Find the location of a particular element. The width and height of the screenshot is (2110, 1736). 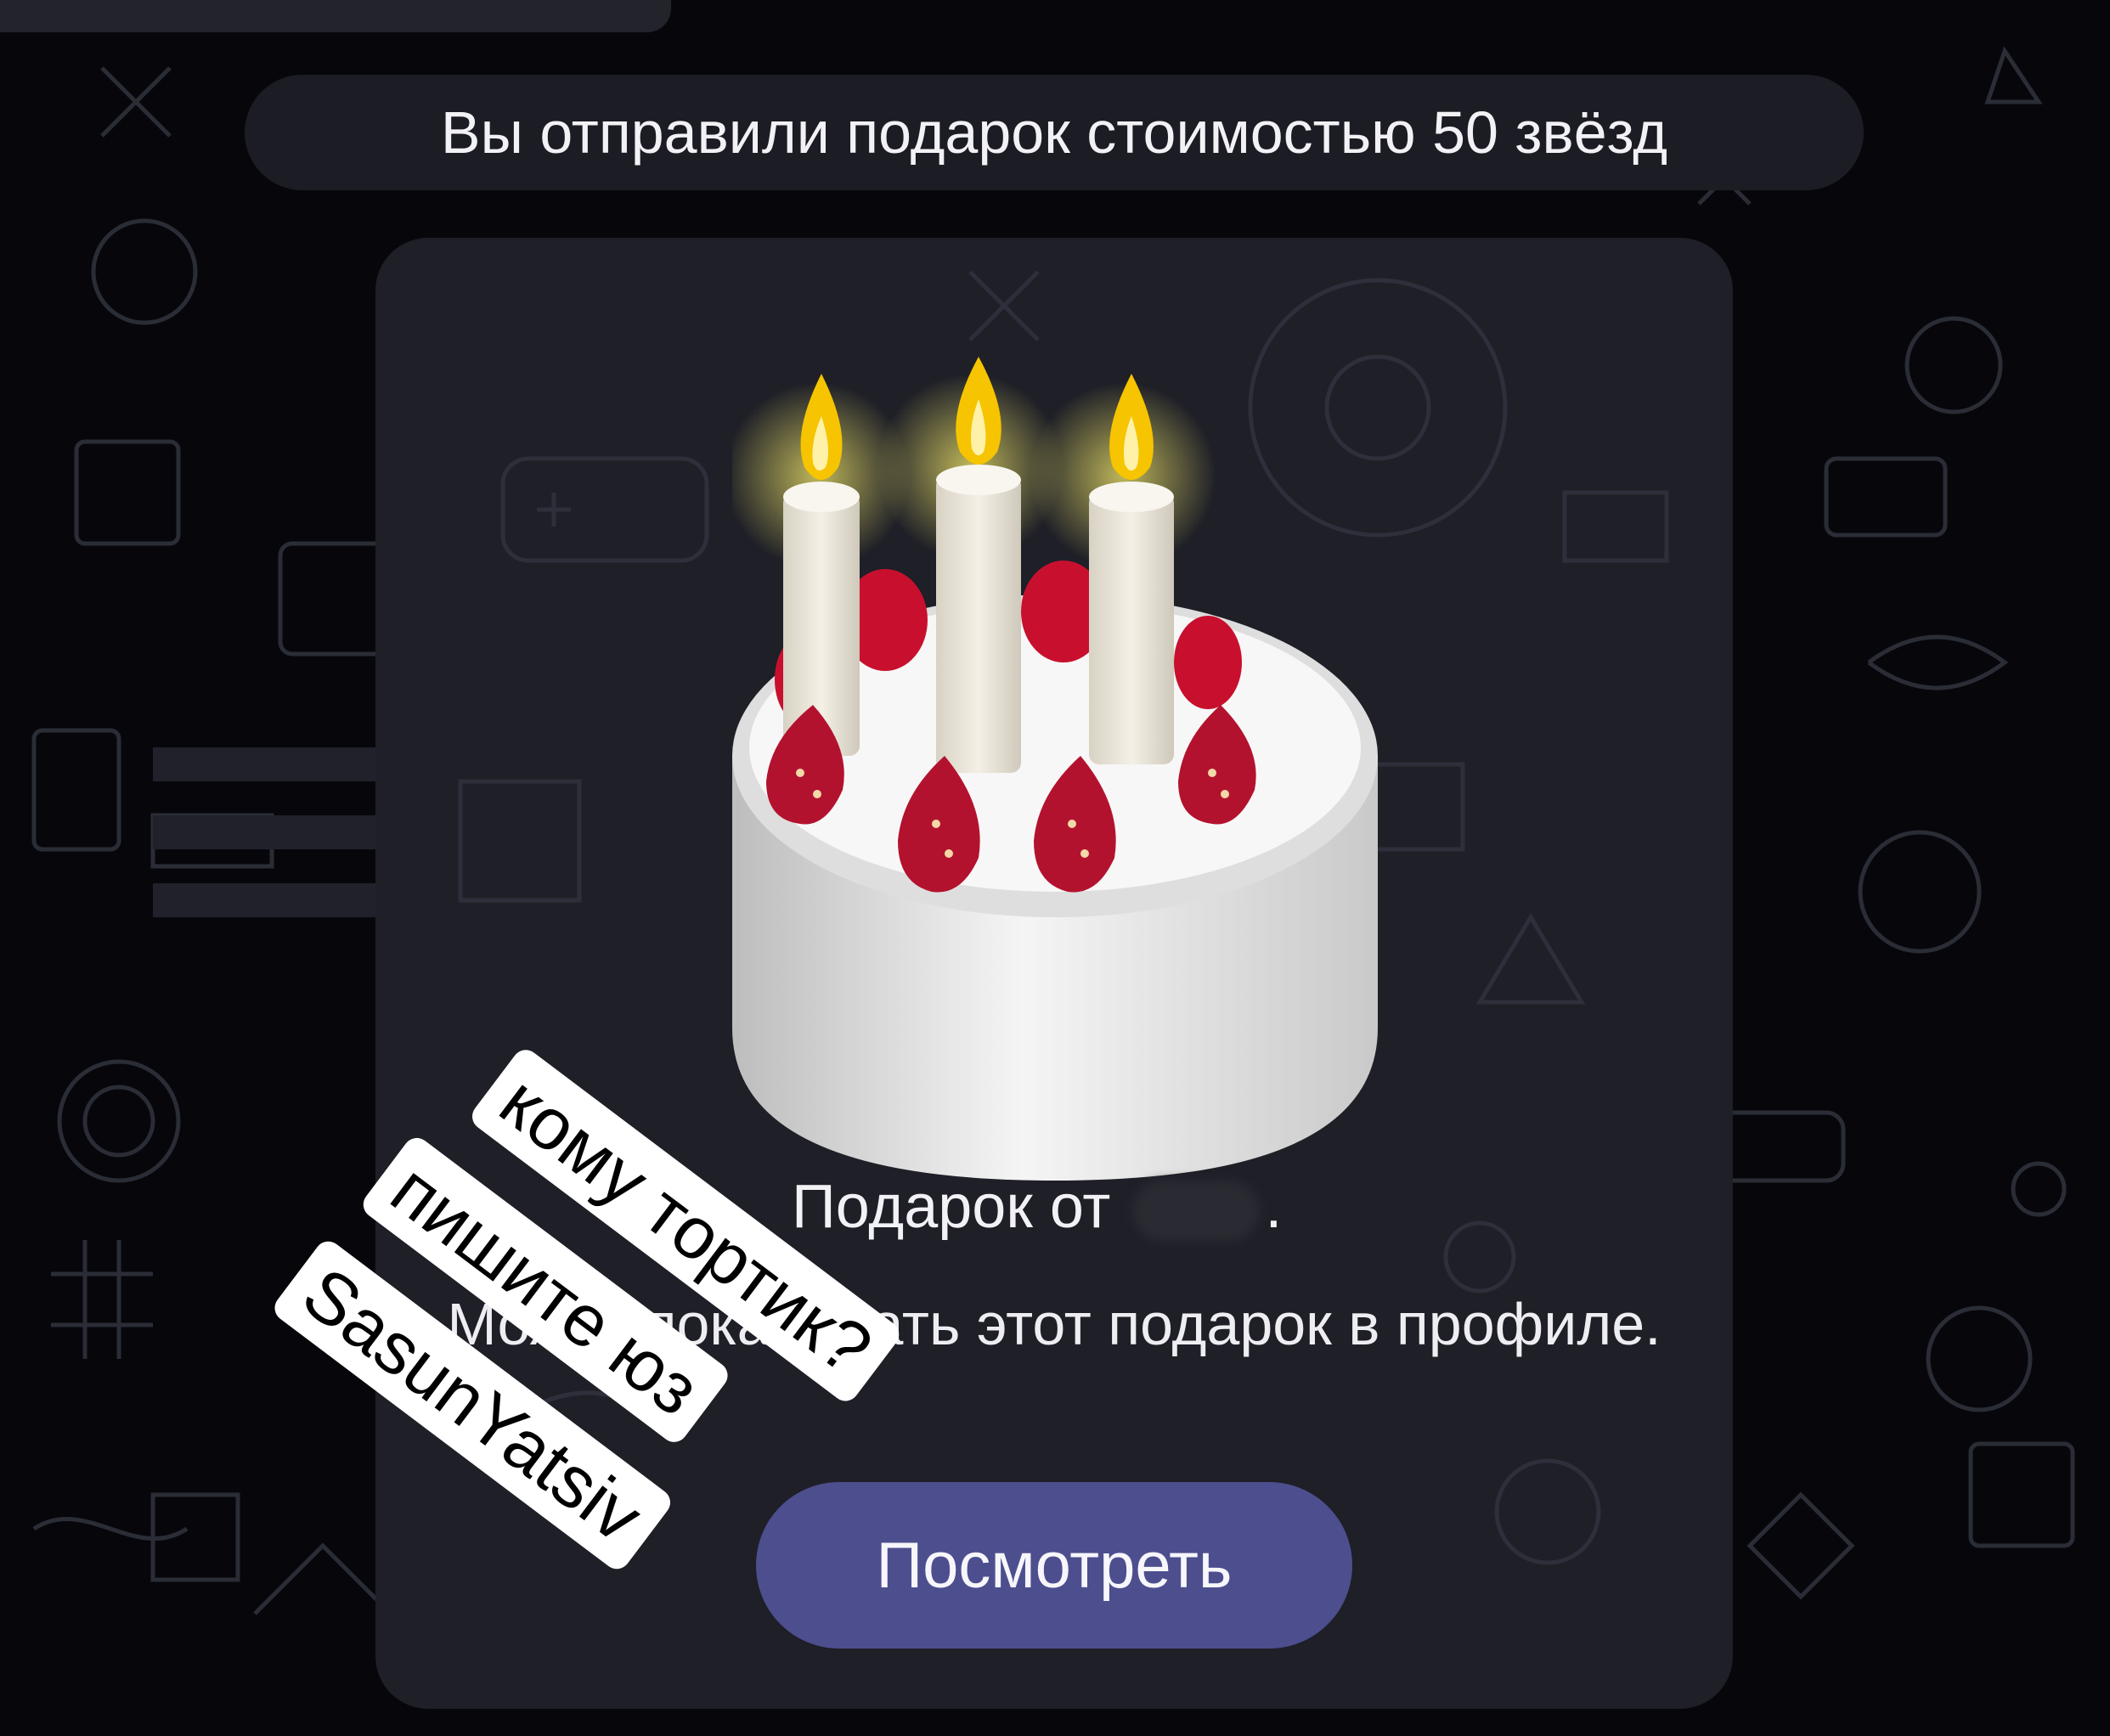

previous-message-fragment is located at coordinates (335, 16).